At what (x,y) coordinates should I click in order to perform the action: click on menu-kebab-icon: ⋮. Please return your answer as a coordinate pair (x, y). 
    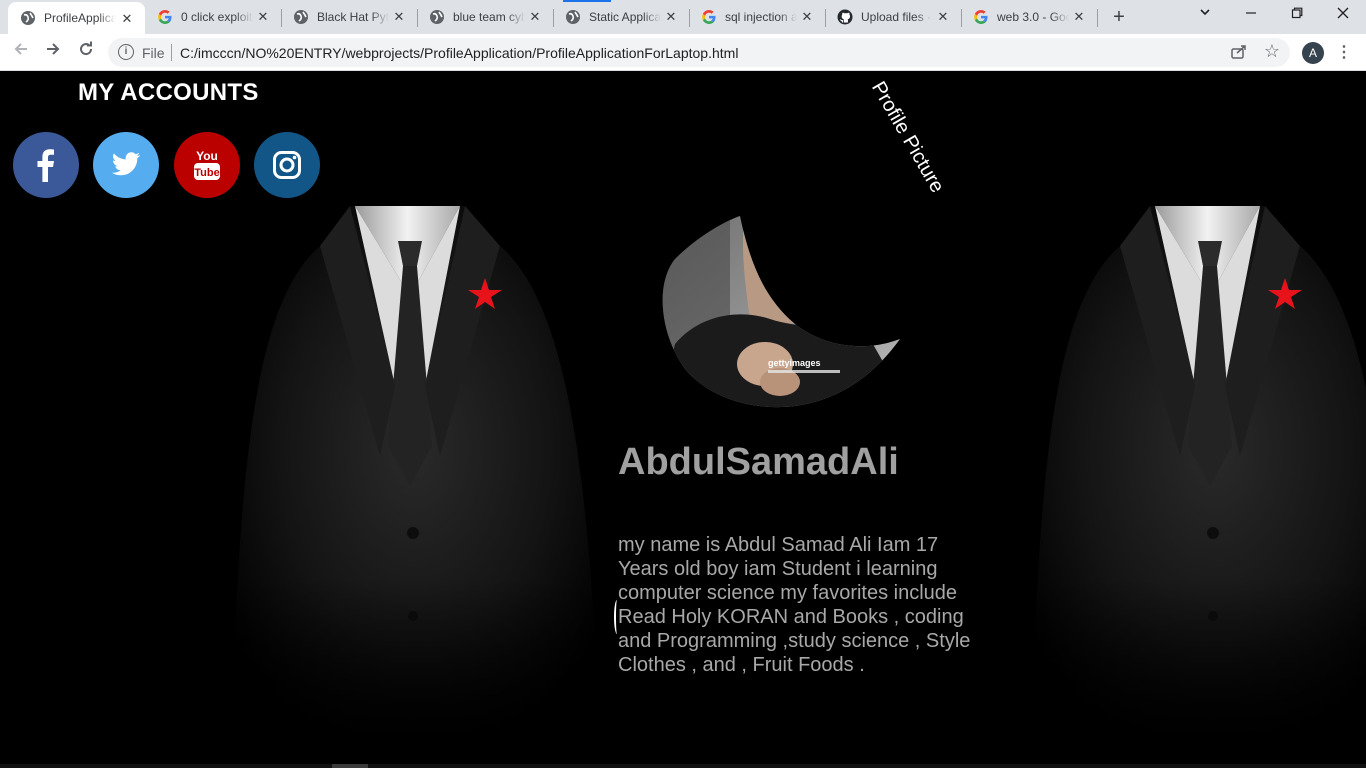
    Looking at the image, I should click on (1344, 53).